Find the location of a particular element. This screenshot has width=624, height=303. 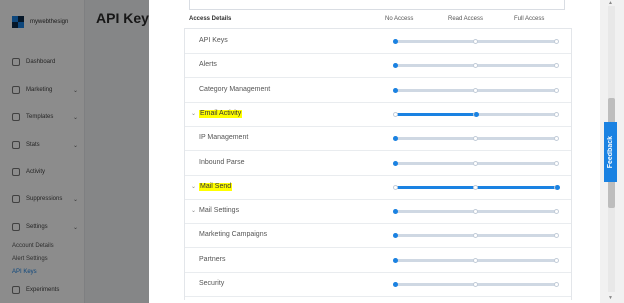

name-field-box is located at coordinates (377, 5).